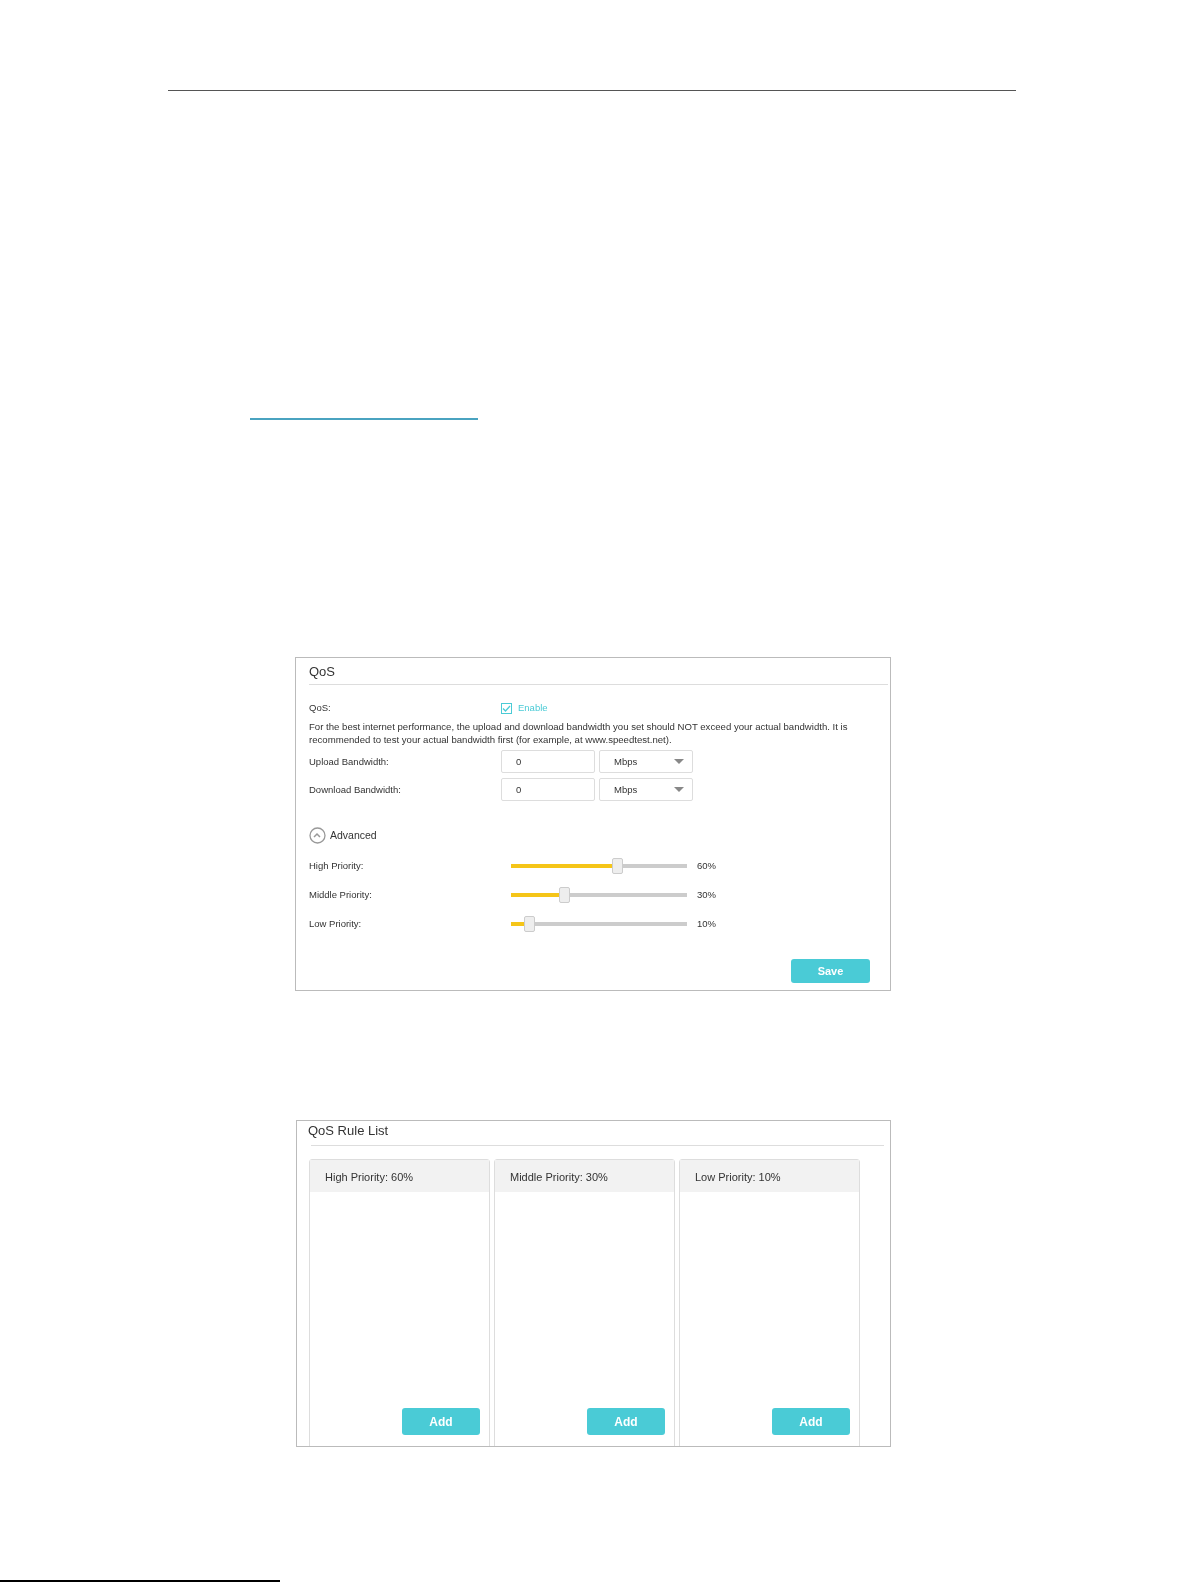 The image size is (1197, 1583). What do you see at coordinates (343, 836) in the screenshot?
I see `advanced-toggle: Advanced` at bounding box center [343, 836].